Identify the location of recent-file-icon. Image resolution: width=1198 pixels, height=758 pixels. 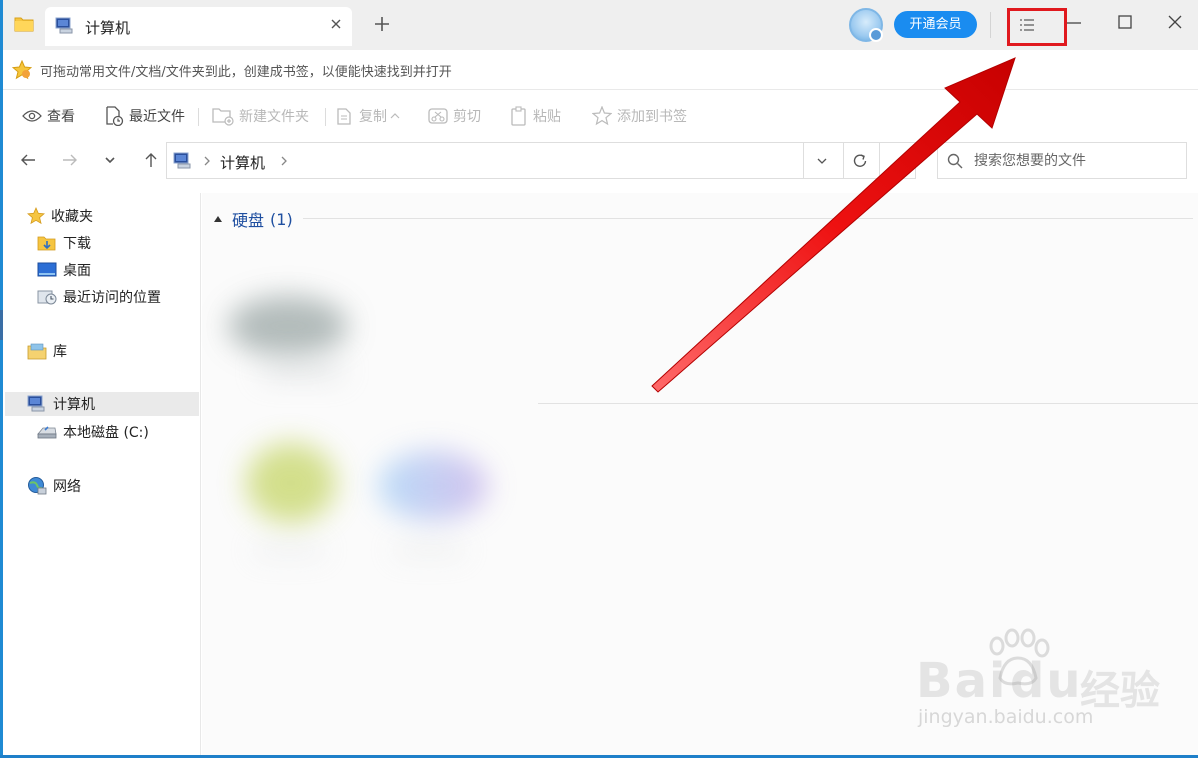
(115, 116).